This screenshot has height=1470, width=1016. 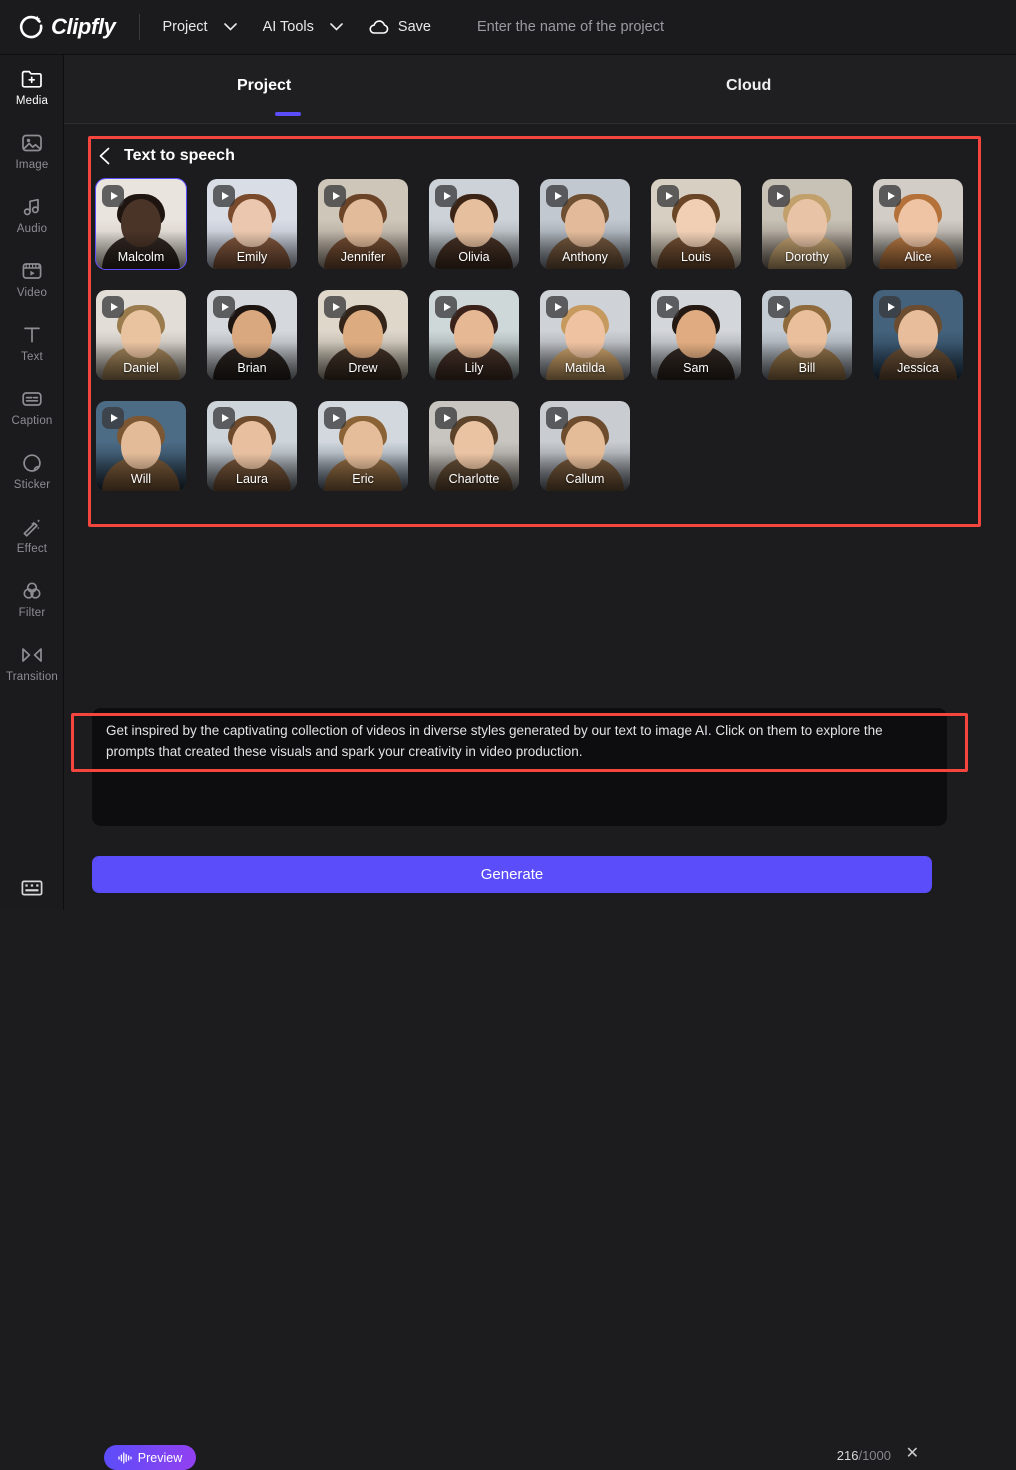 I want to click on sidebar-item-media: Media, so click(x=32, y=87).